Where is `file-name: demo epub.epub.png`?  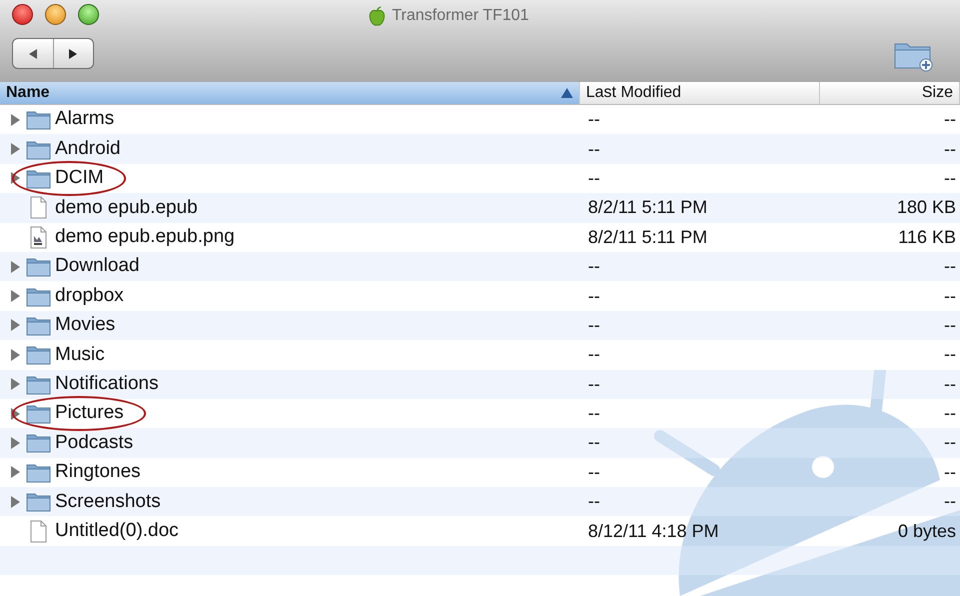 file-name: demo epub.epub.png is located at coordinates (145, 237).